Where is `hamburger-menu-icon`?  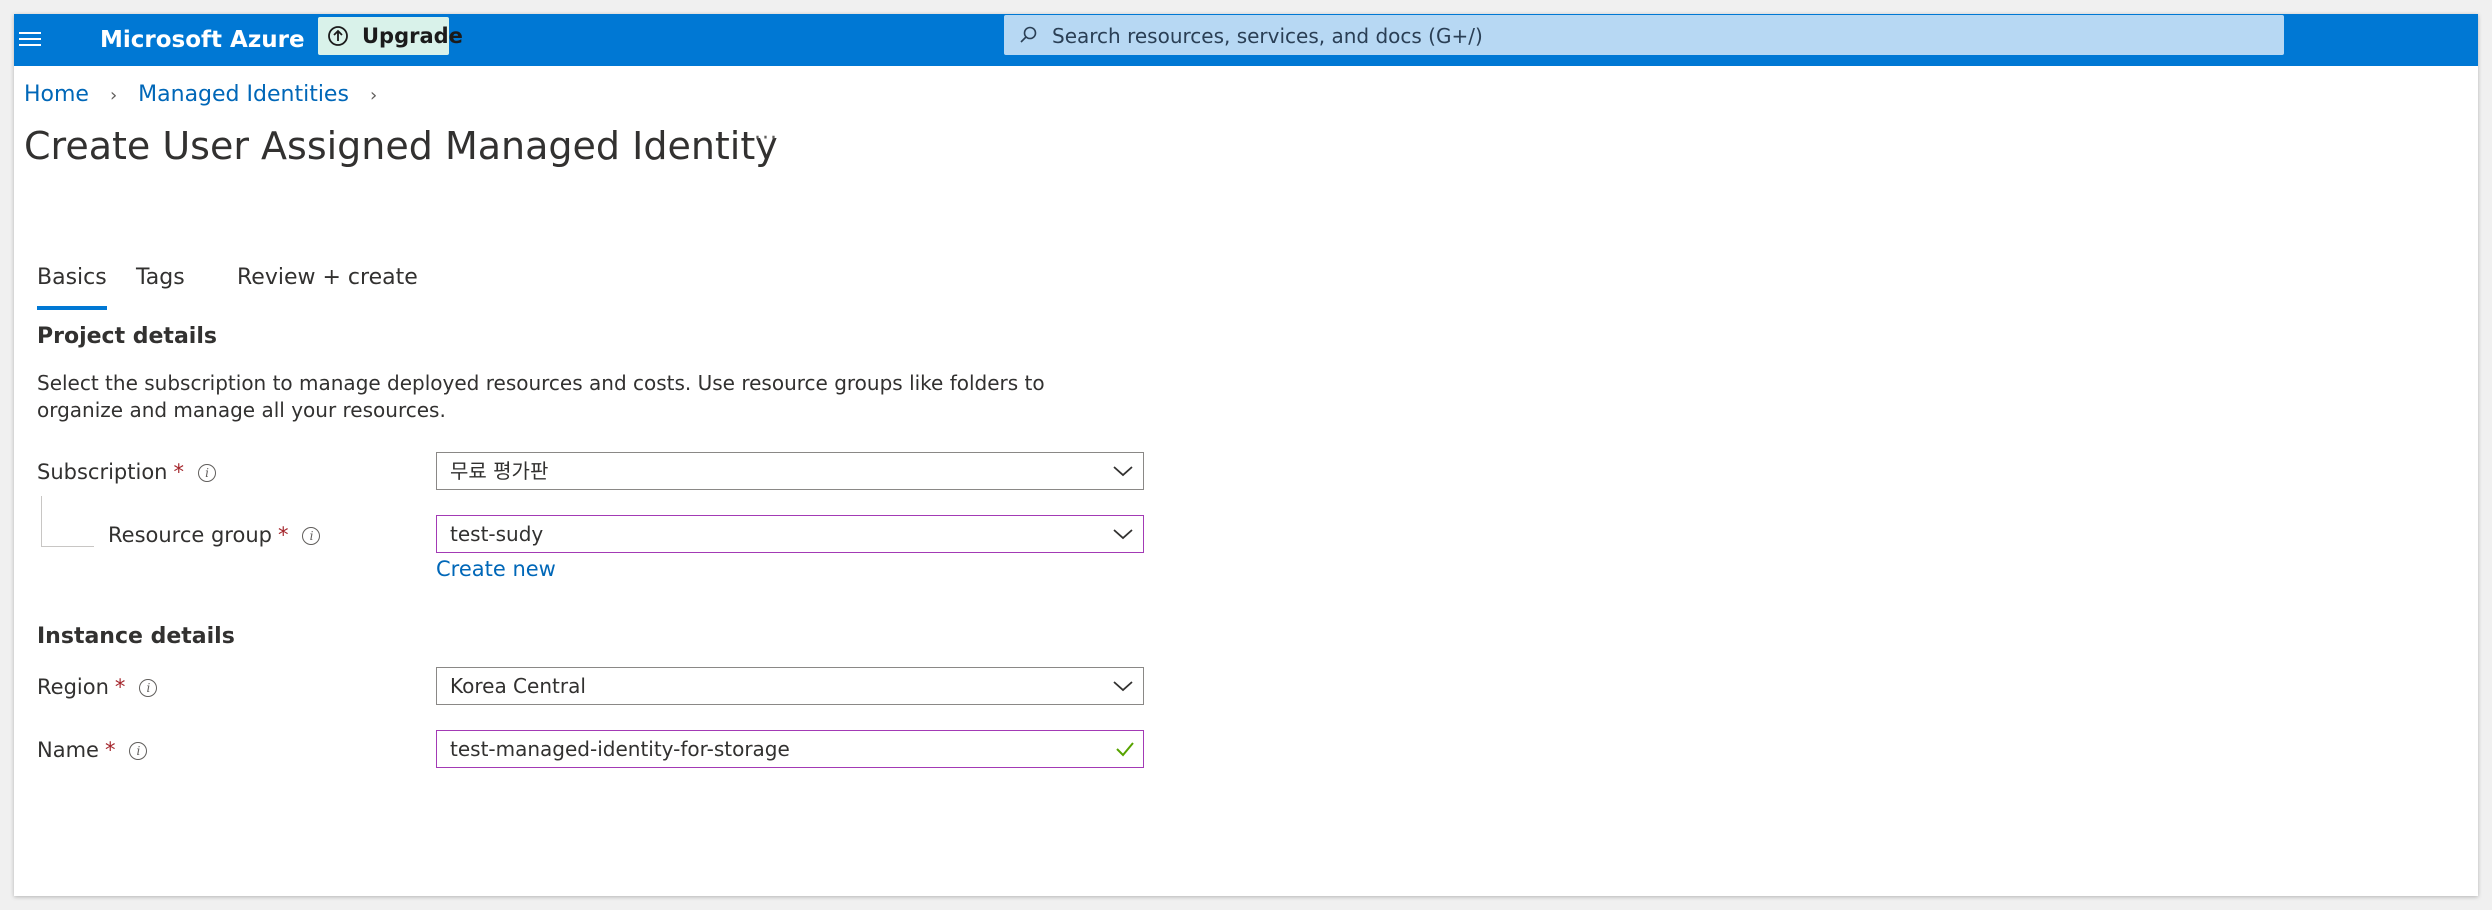
hamburger-menu-icon is located at coordinates (29, 40).